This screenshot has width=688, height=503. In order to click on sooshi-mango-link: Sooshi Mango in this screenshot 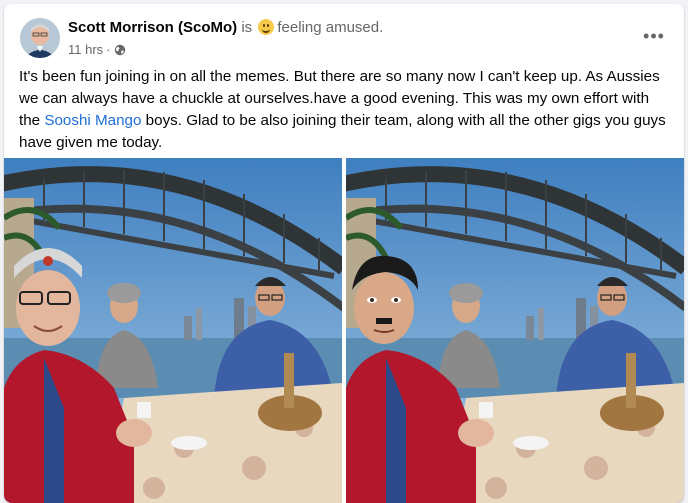, I will do `click(92, 120)`.